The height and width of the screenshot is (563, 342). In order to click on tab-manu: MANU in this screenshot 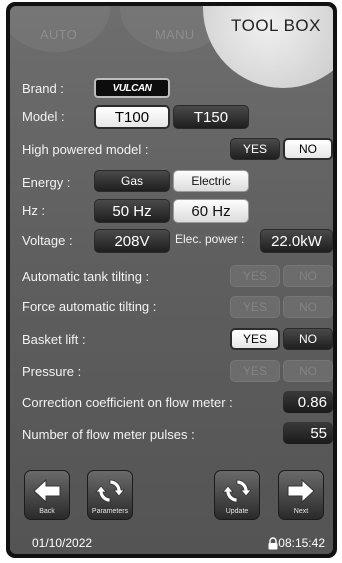, I will do `click(174, 34)`.